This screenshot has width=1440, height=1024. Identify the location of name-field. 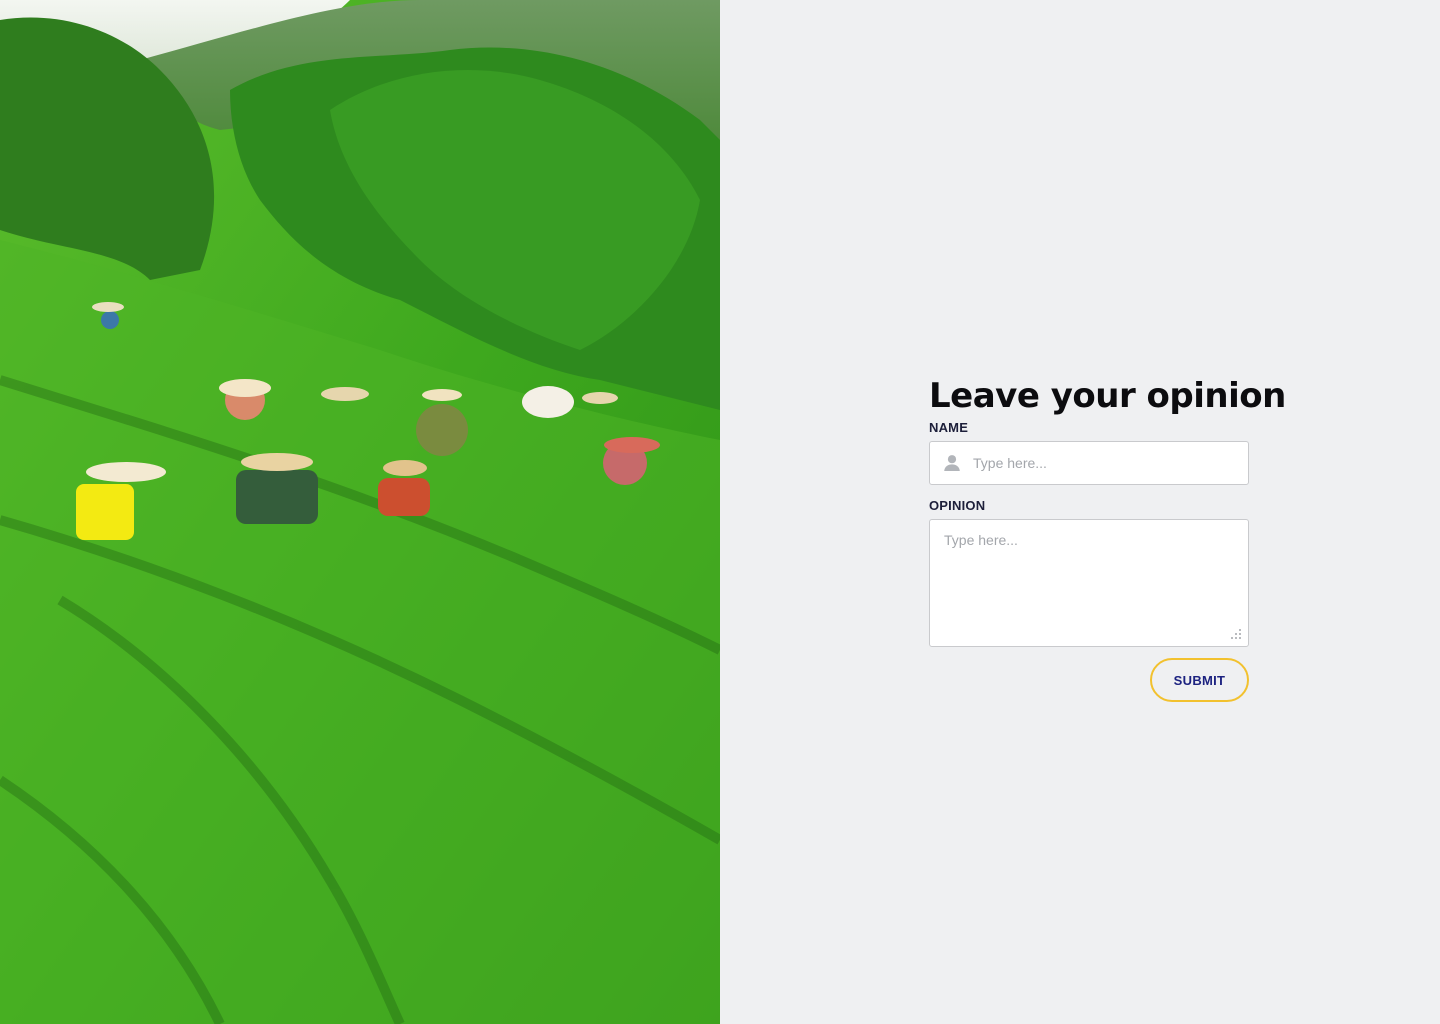
(1089, 463).